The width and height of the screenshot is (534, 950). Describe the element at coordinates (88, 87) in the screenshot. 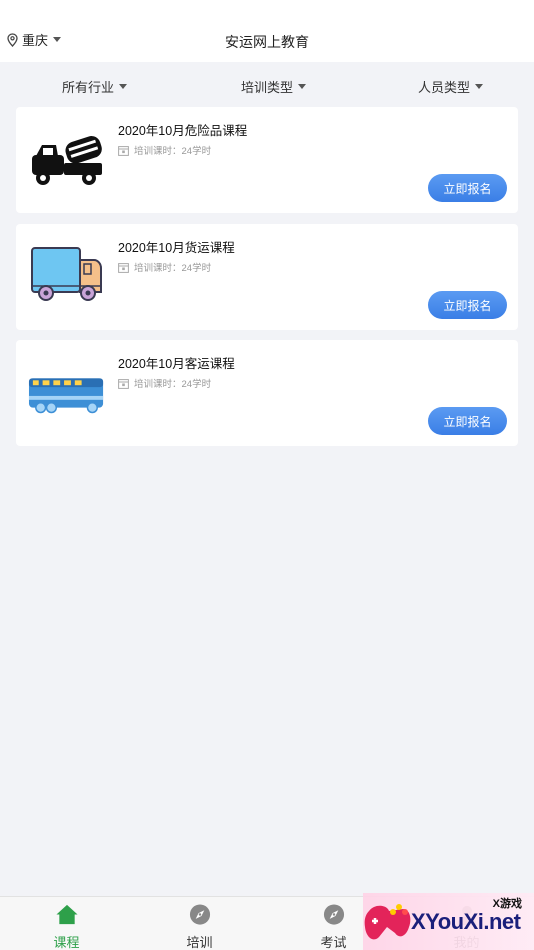

I see `filter-industry-label: 所有行业` at that location.